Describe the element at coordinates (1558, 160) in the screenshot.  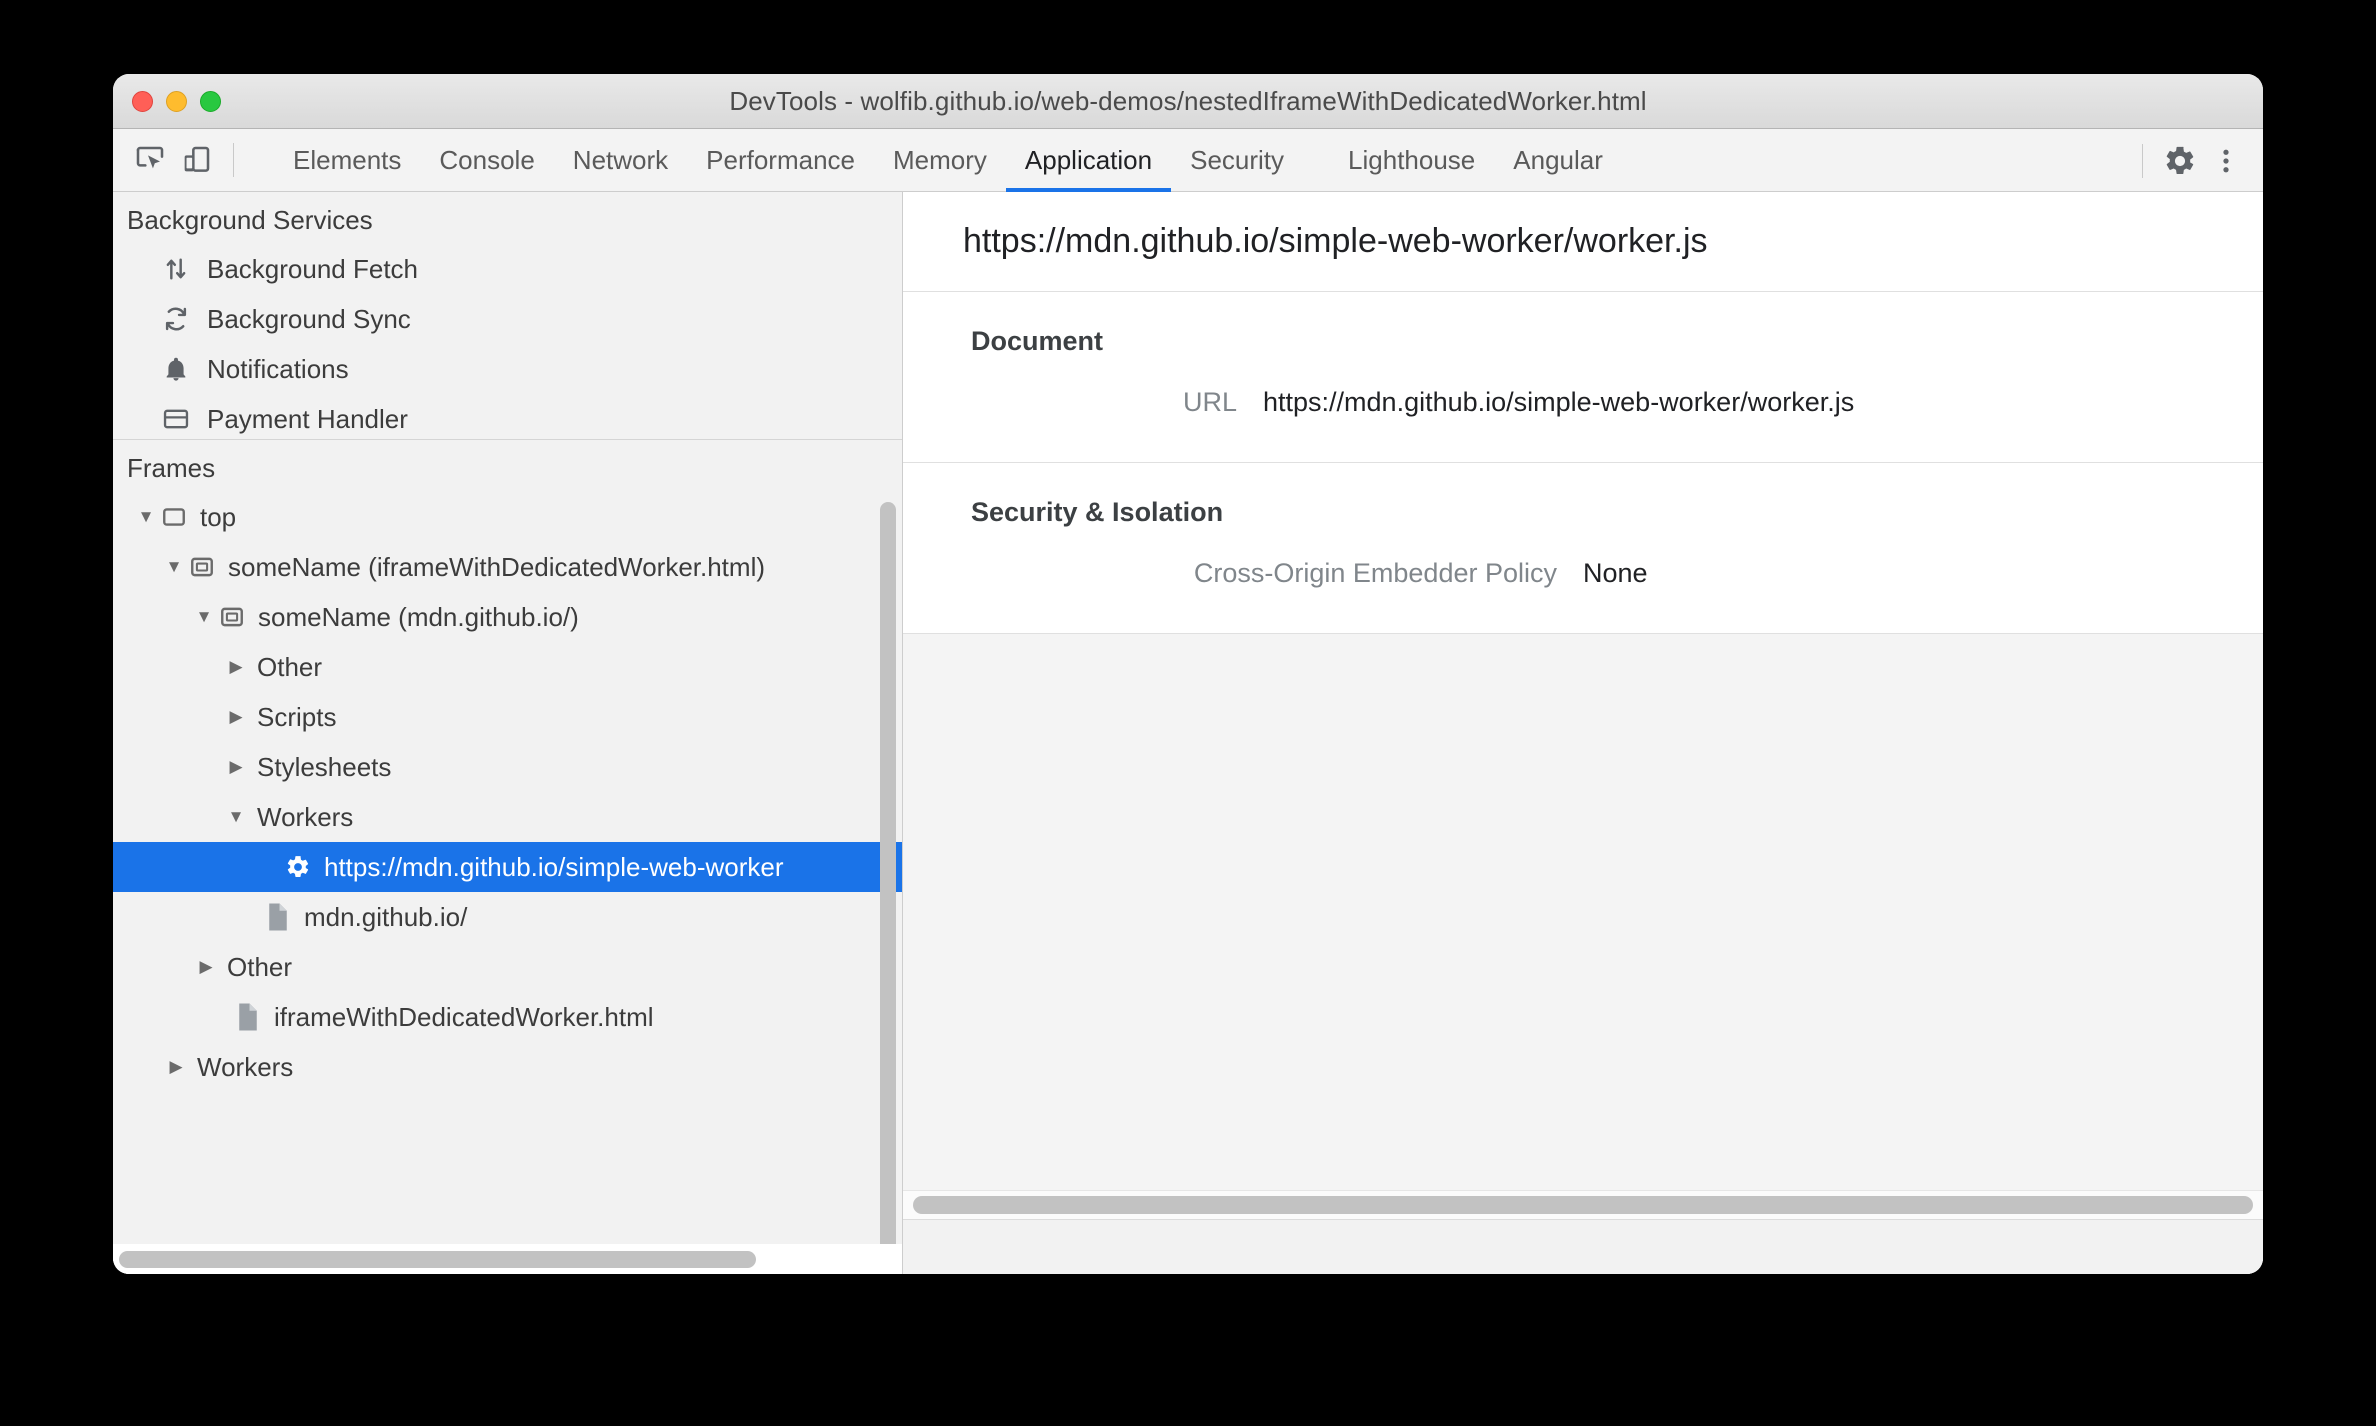
I see `tab-angular: Angular` at that location.